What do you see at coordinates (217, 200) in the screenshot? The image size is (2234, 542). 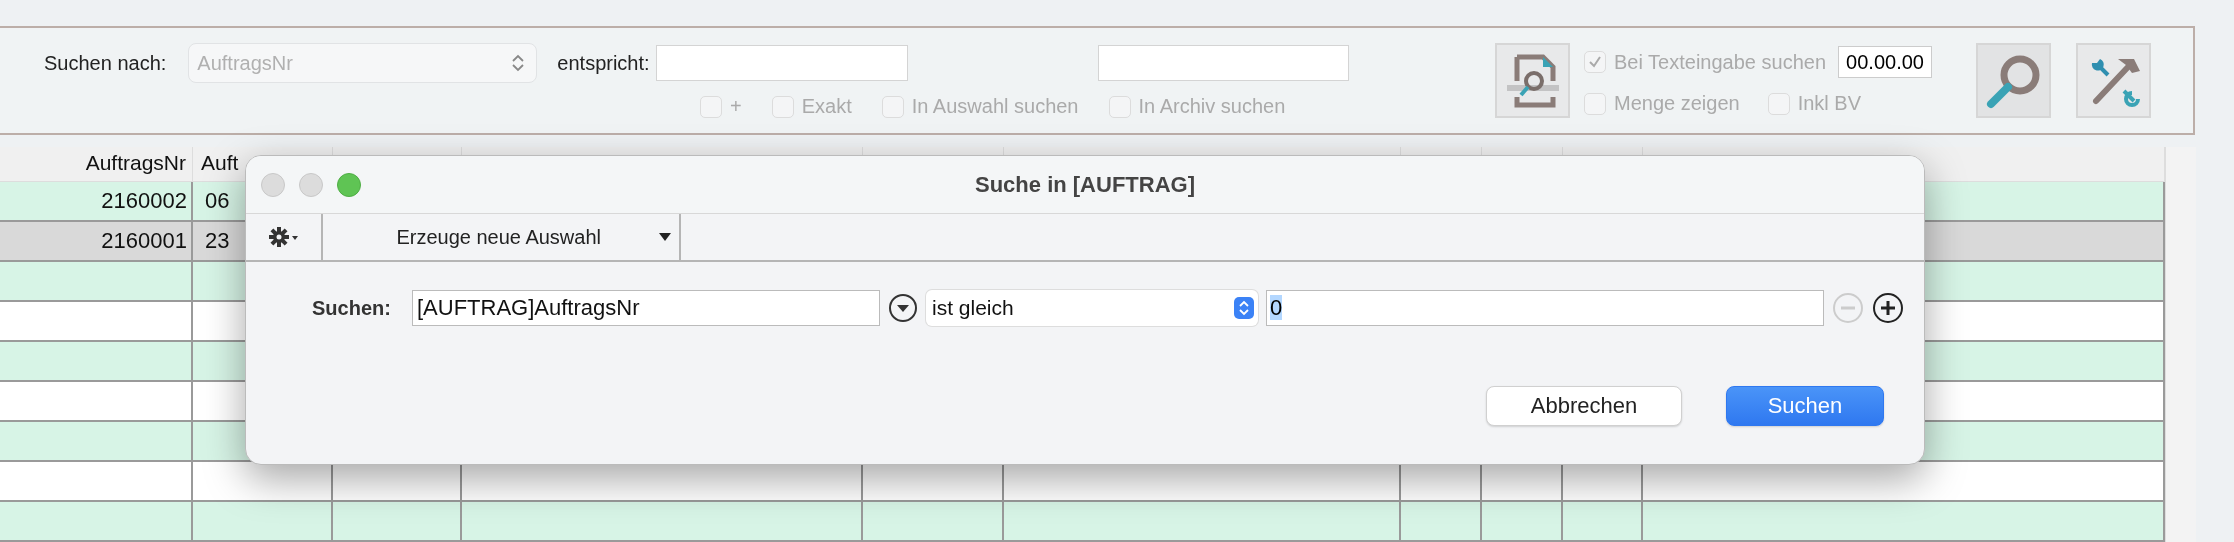 I see `table-cell: 06` at bounding box center [217, 200].